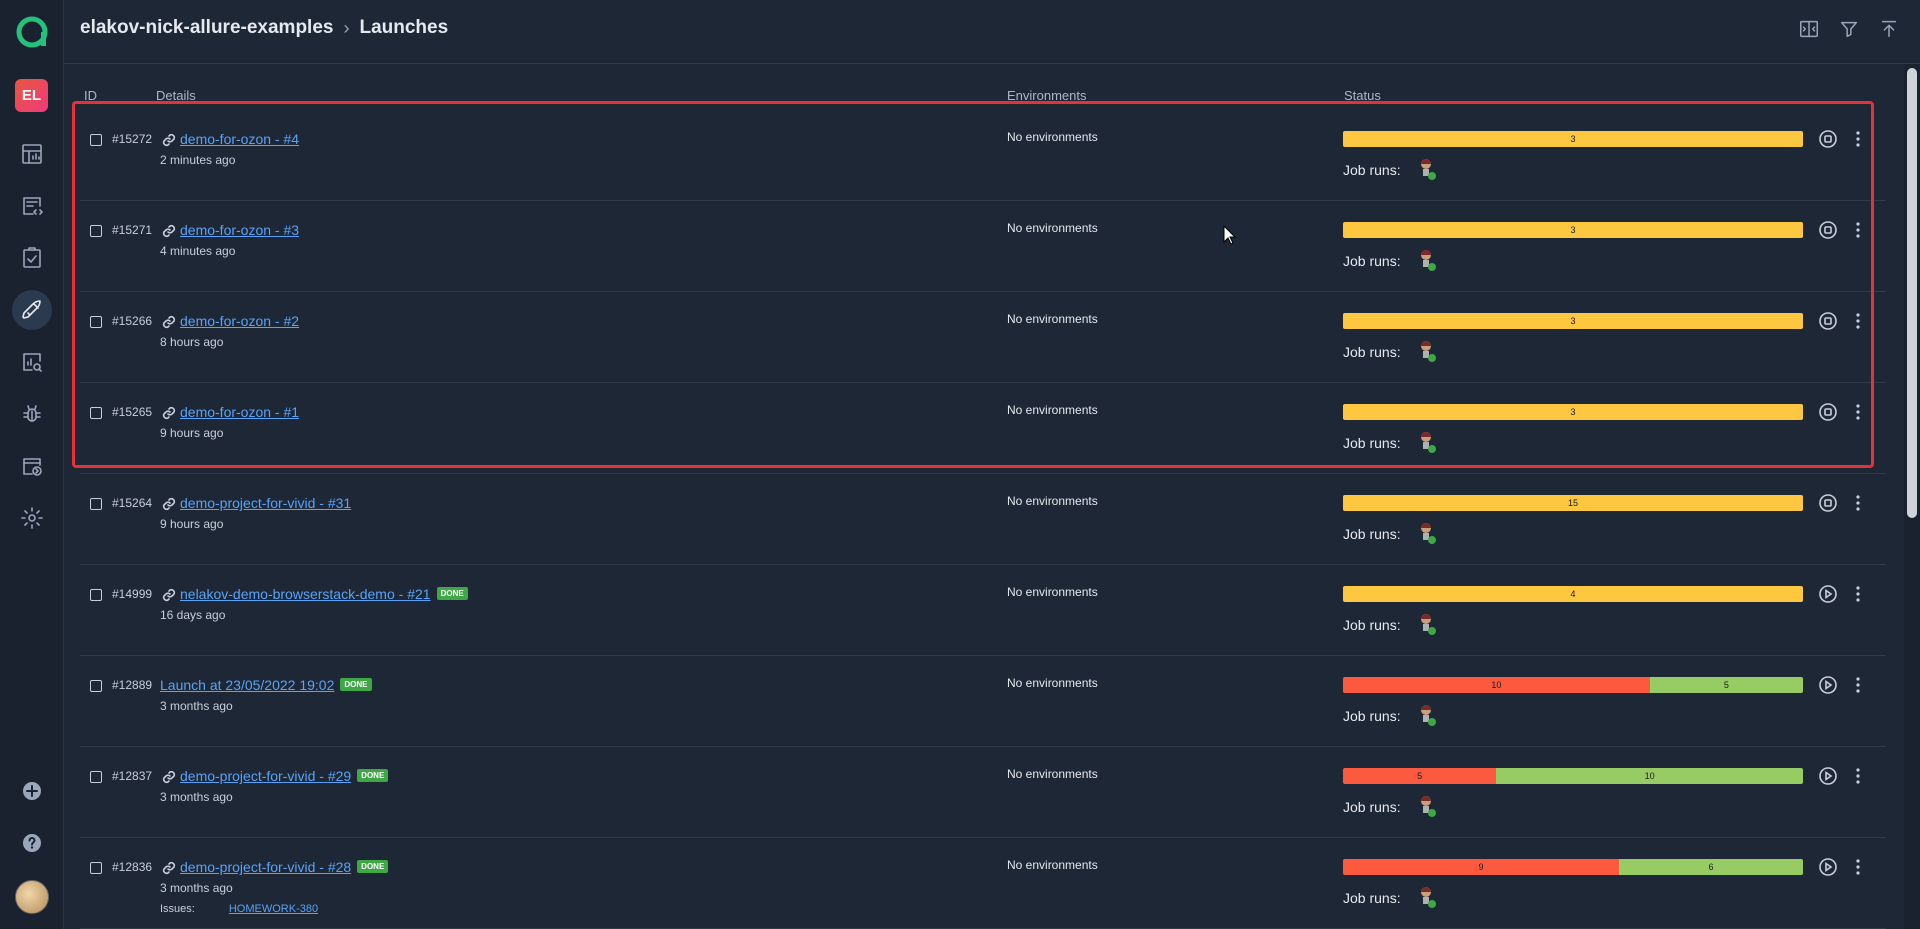 This screenshot has height=929, width=1920. I want to click on launch-name: demo-project-for-vivid - #31, so click(265, 503).